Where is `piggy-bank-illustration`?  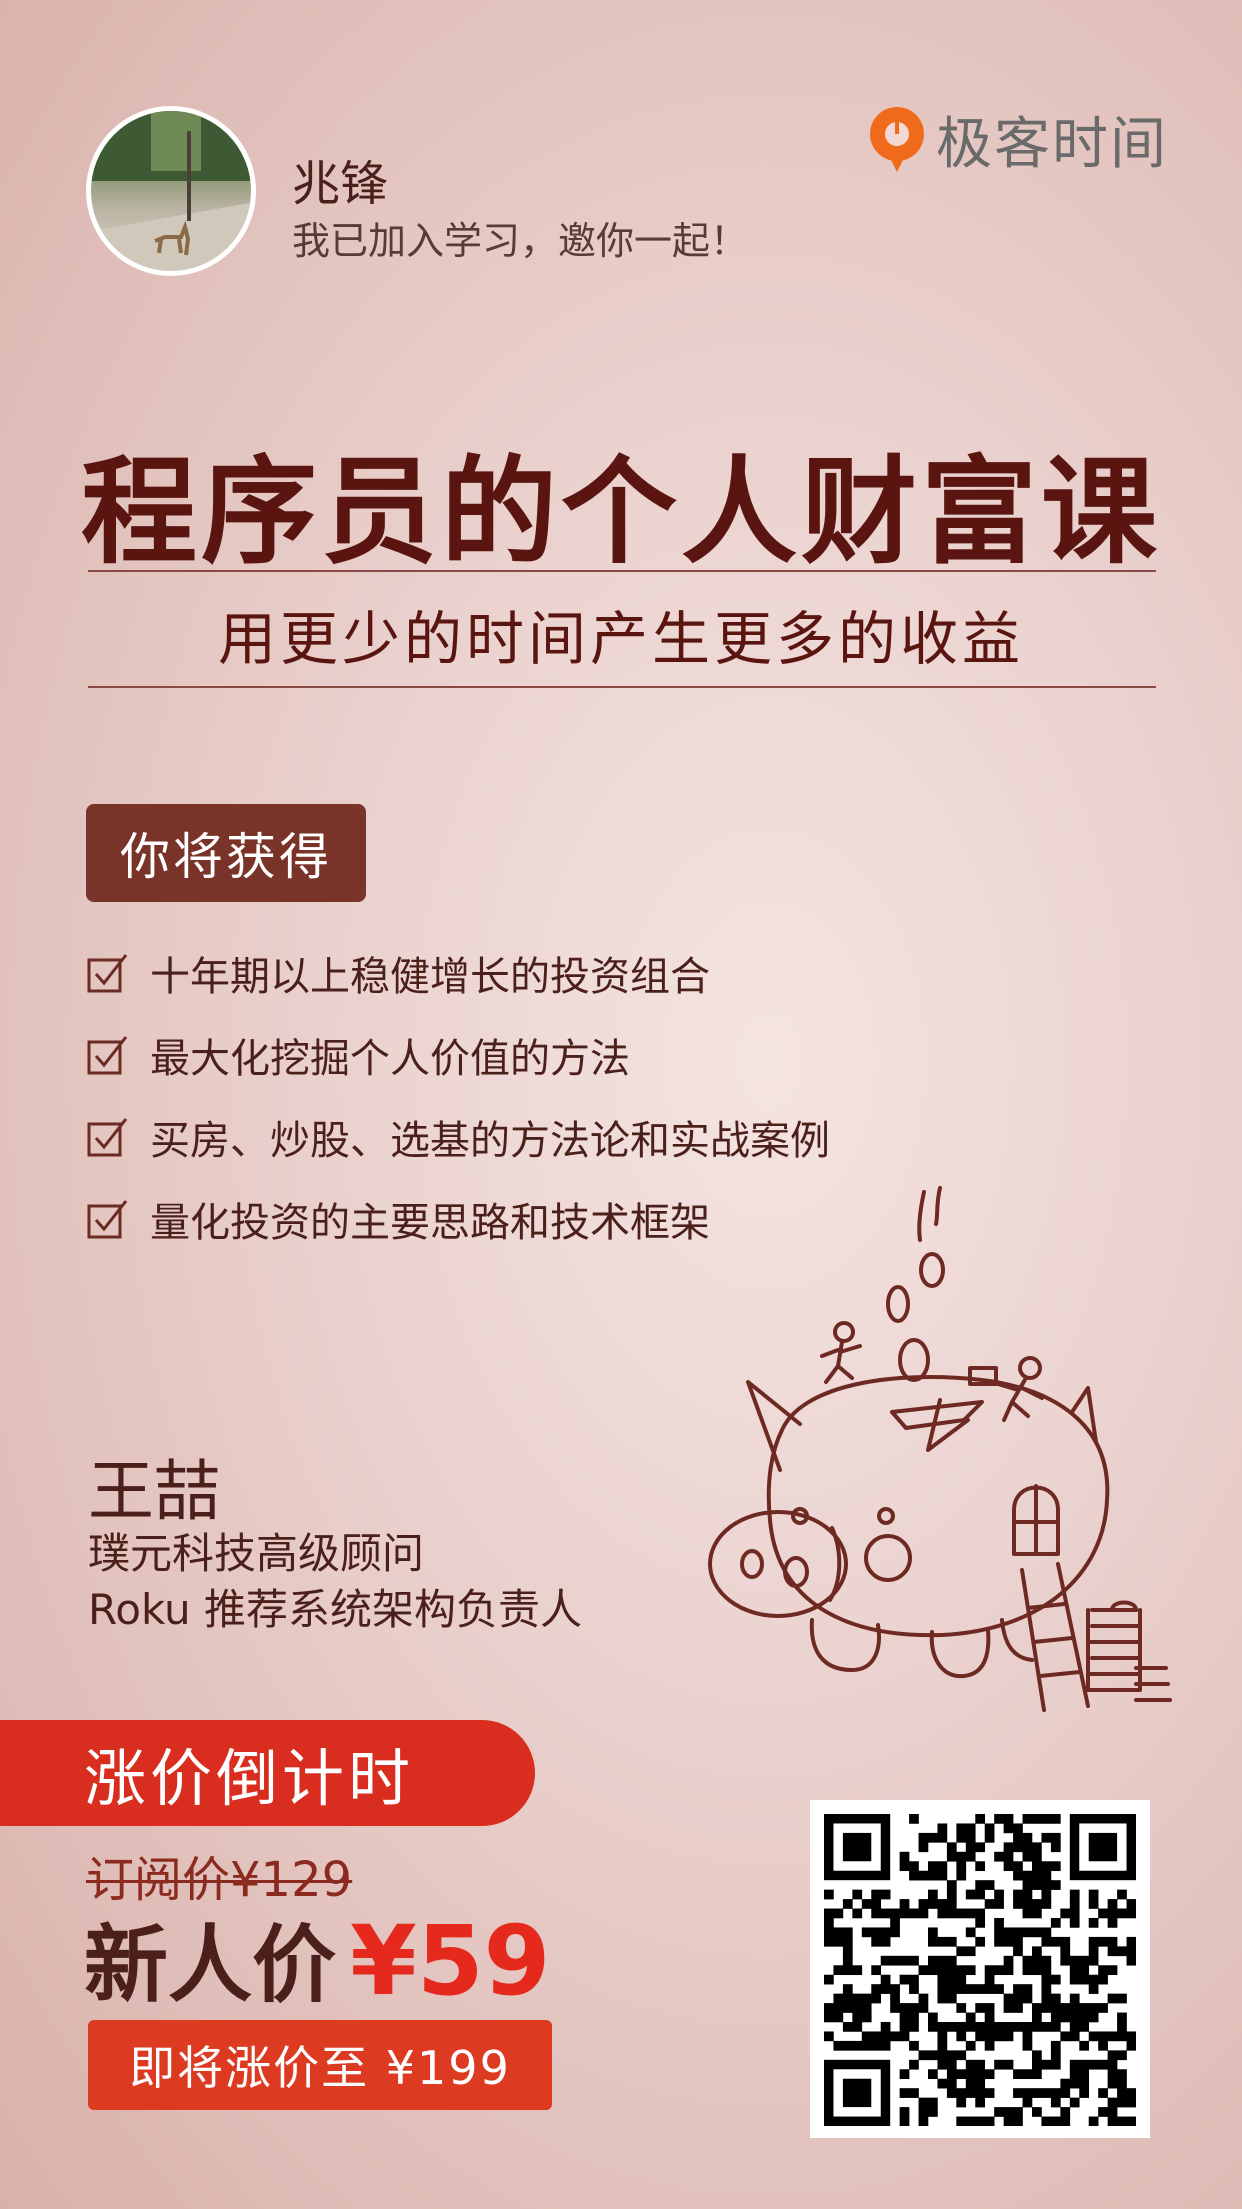 piggy-bank-illustration is located at coordinates (940, 1449).